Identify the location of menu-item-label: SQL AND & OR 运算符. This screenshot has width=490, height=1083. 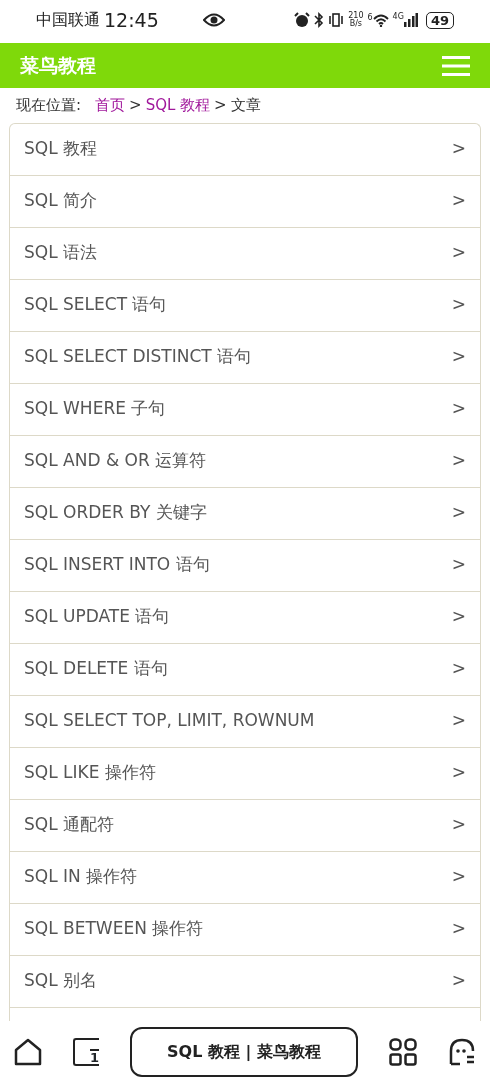
(115, 461).